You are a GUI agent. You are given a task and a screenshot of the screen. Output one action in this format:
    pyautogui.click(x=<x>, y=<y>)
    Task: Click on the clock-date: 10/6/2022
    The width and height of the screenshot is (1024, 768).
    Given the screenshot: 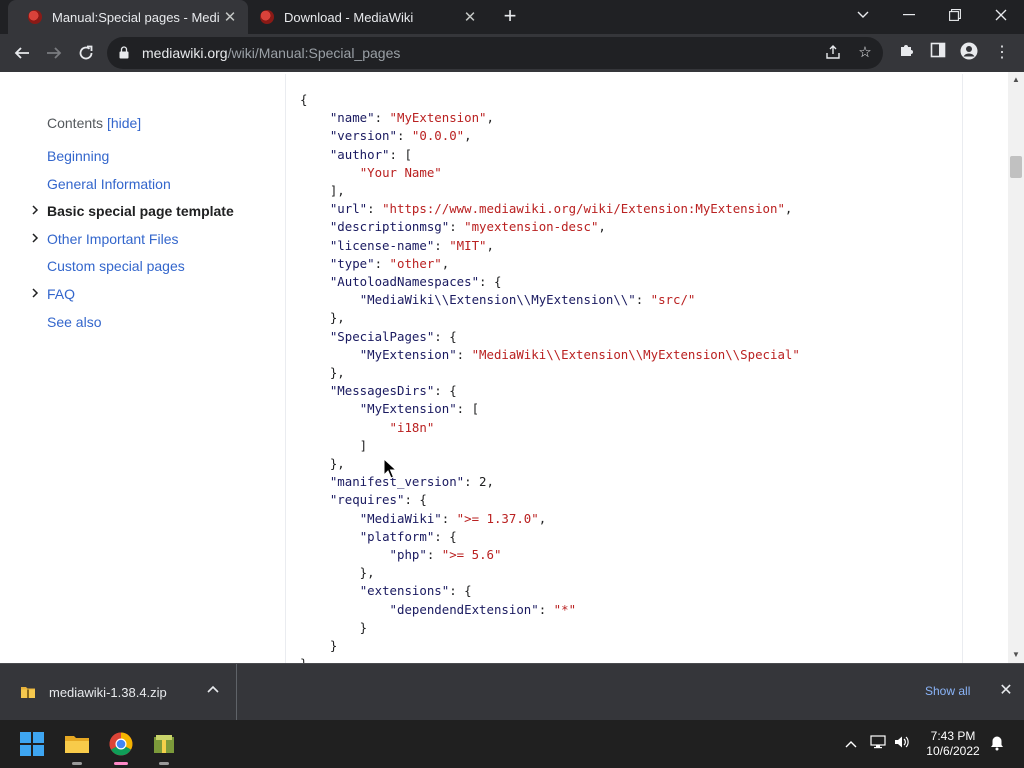 What is the action you would take?
    pyautogui.click(x=953, y=751)
    